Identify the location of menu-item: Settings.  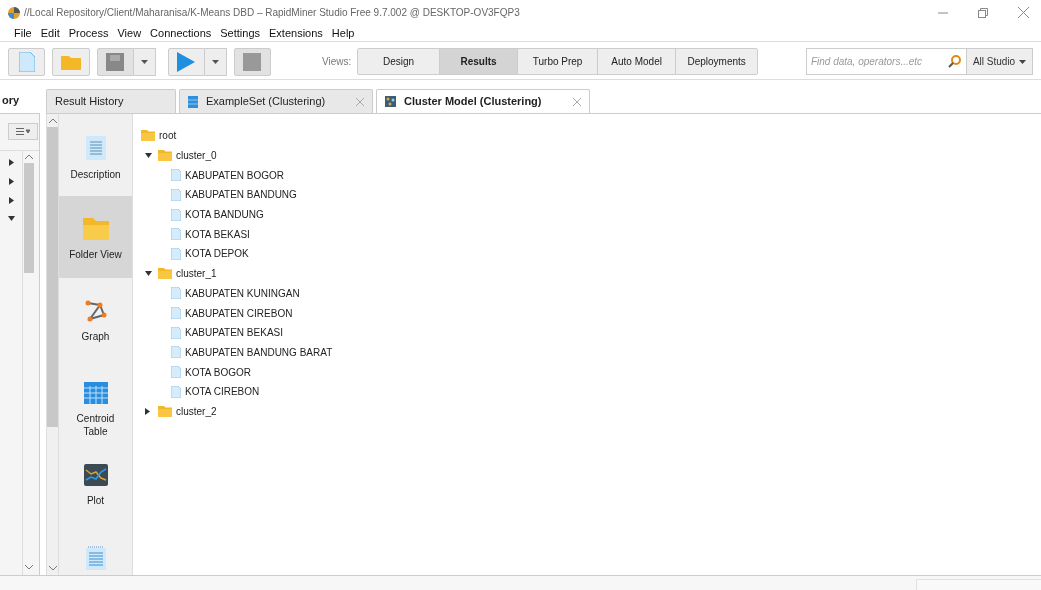
(240, 33).